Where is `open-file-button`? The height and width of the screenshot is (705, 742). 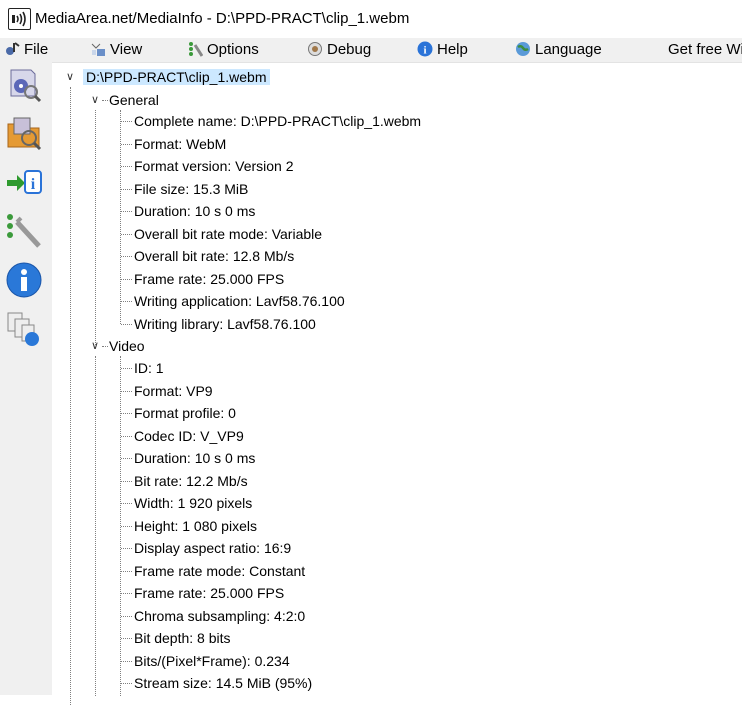
open-file-button is located at coordinates (24, 85).